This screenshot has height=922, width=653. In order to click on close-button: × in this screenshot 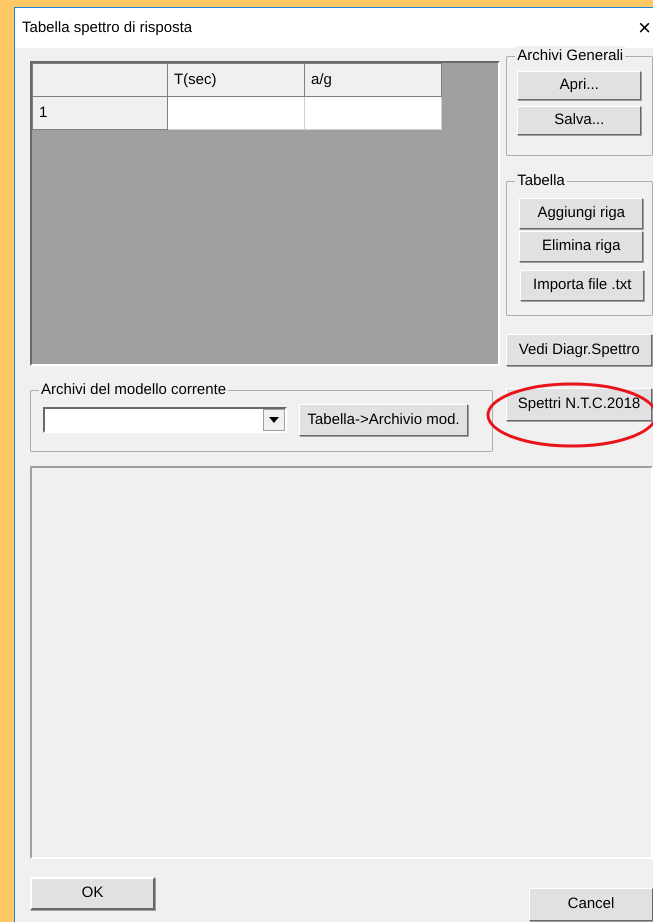, I will do `click(644, 28)`.